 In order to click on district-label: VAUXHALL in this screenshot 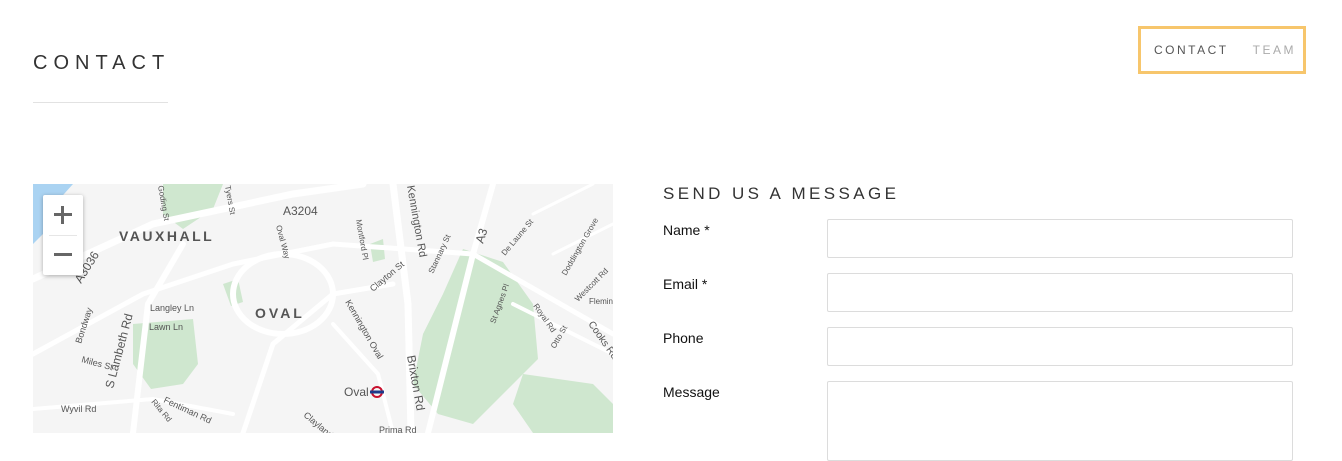, I will do `click(166, 236)`.